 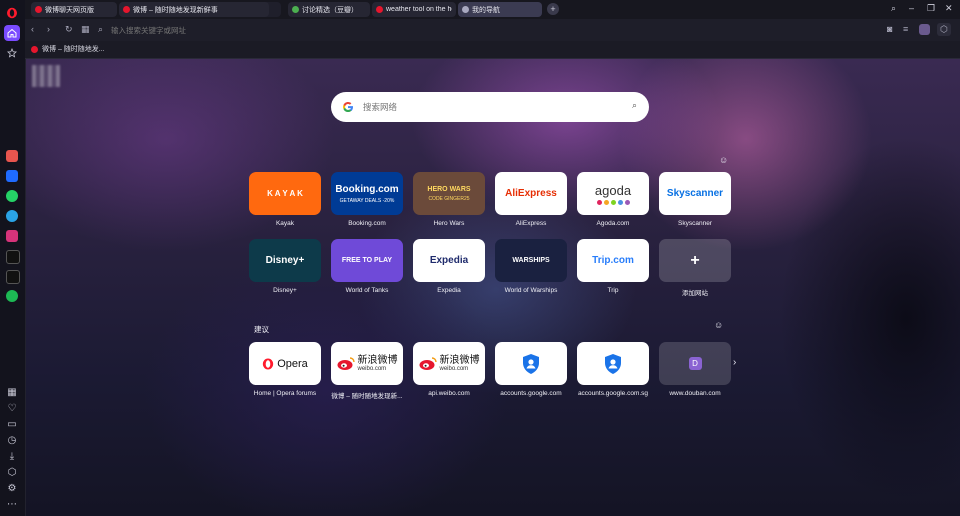 I want to click on home-button, so click(x=12, y=33).